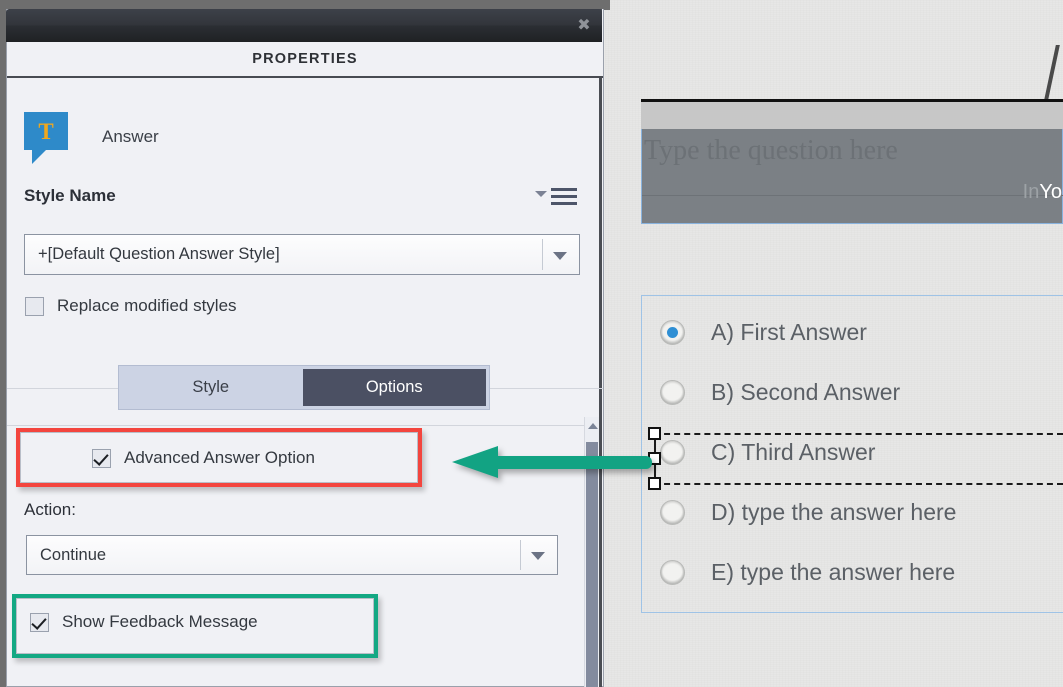 The image size is (1063, 687). I want to click on answer-option-b: B) Second Answer, so click(780, 392).